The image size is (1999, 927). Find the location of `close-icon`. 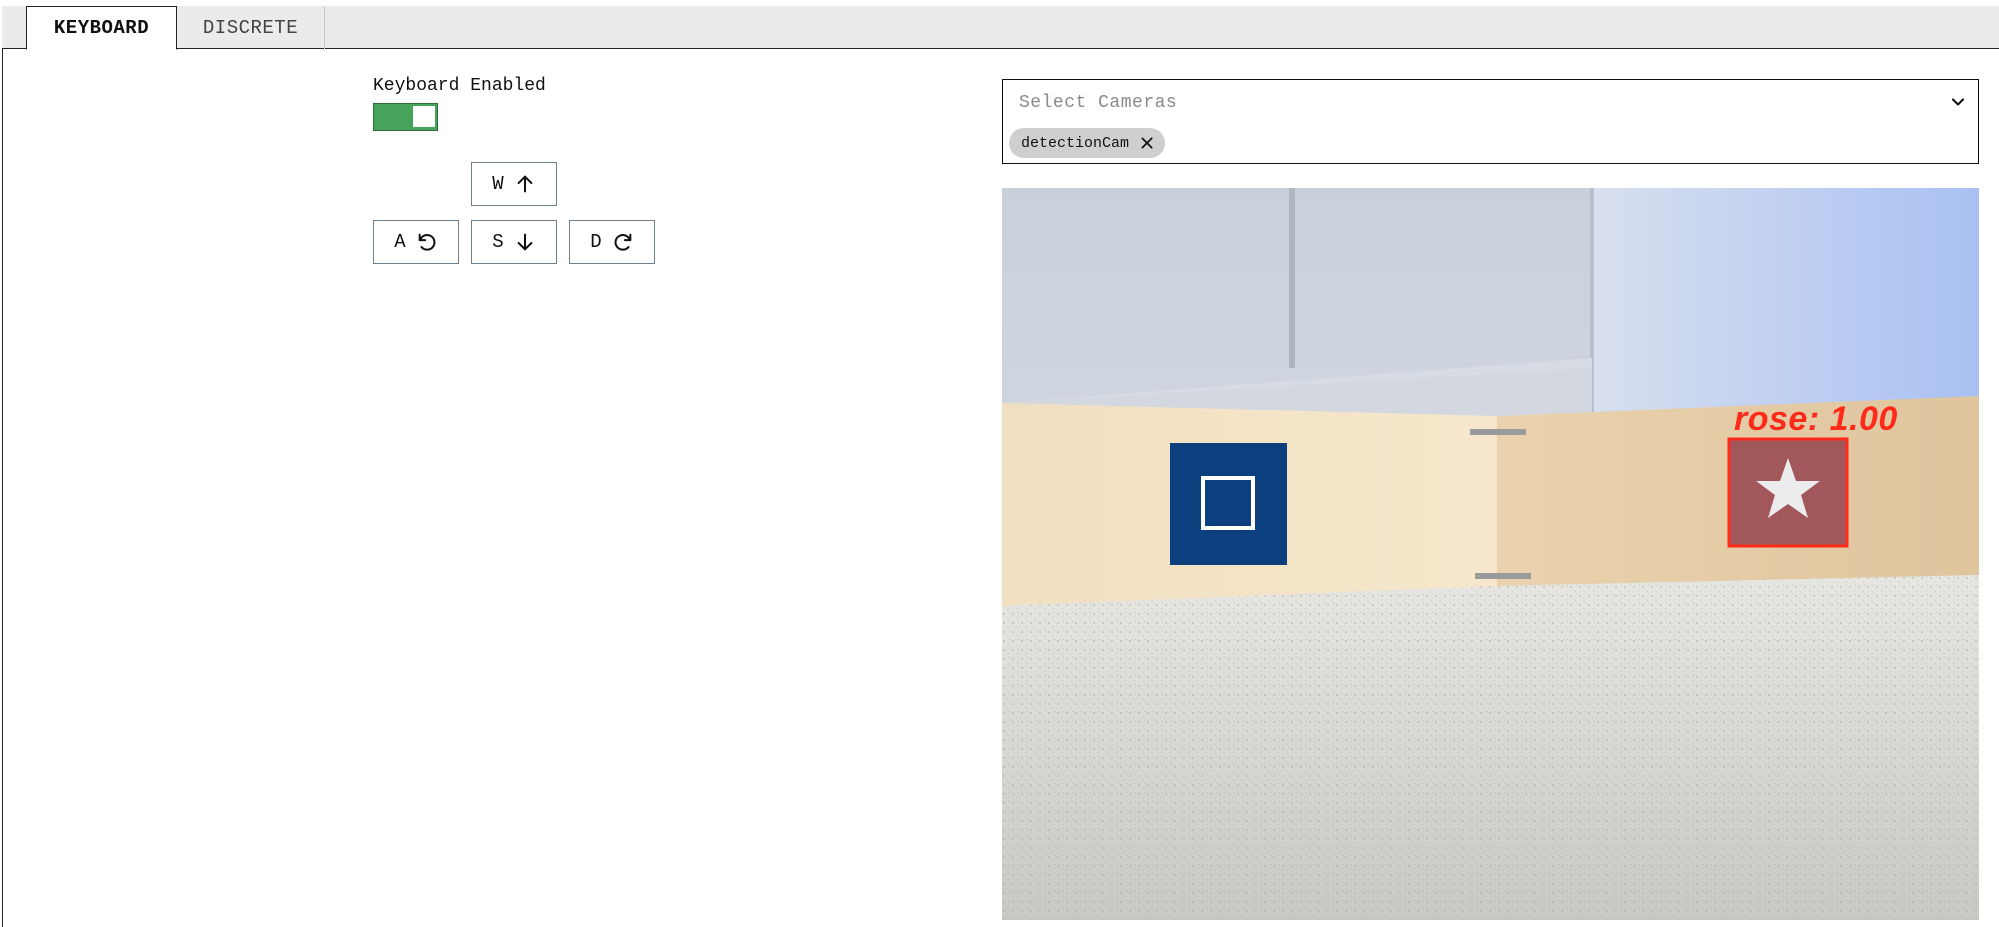

close-icon is located at coordinates (1147, 143).